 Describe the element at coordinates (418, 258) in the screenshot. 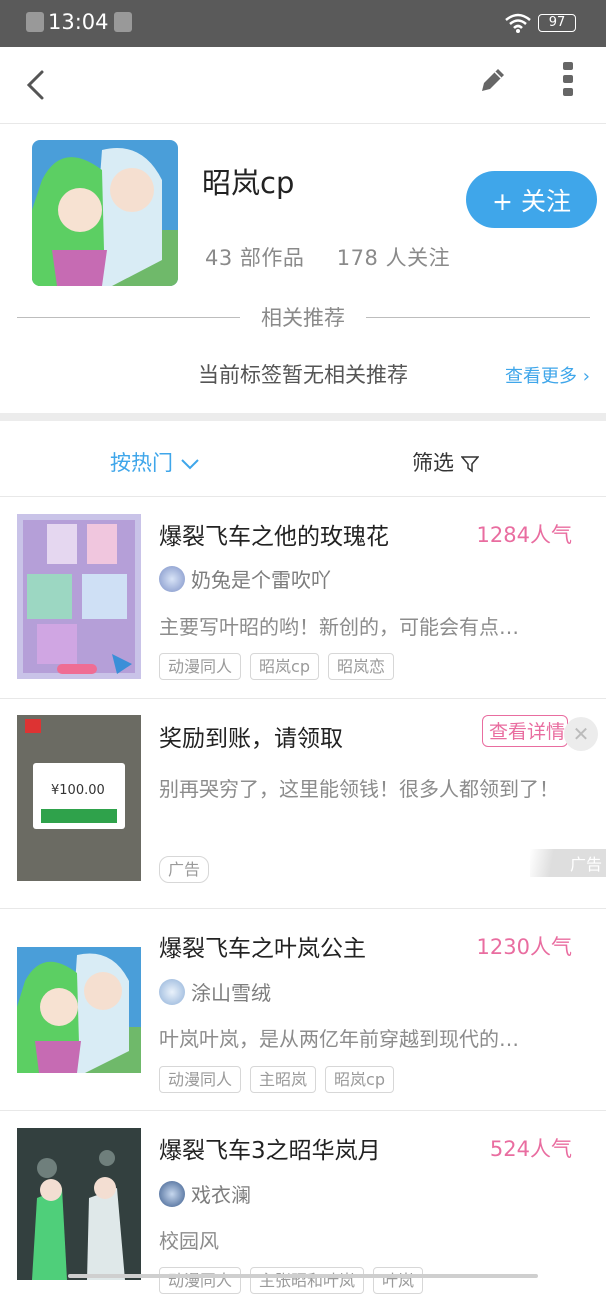

I see `followers-label: 人关注` at that location.